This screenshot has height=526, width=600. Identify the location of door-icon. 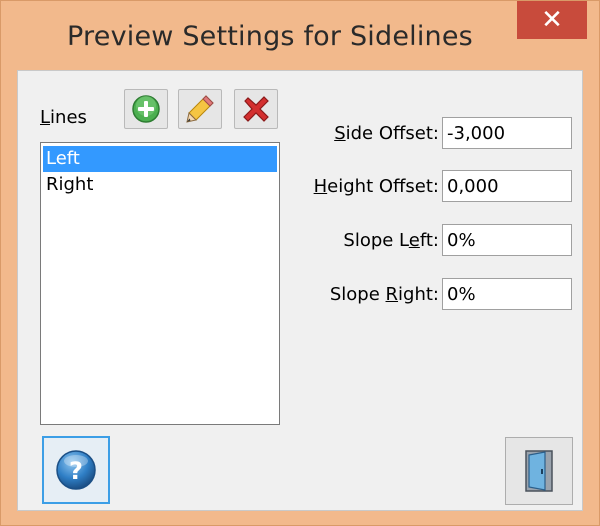
(539, 471).